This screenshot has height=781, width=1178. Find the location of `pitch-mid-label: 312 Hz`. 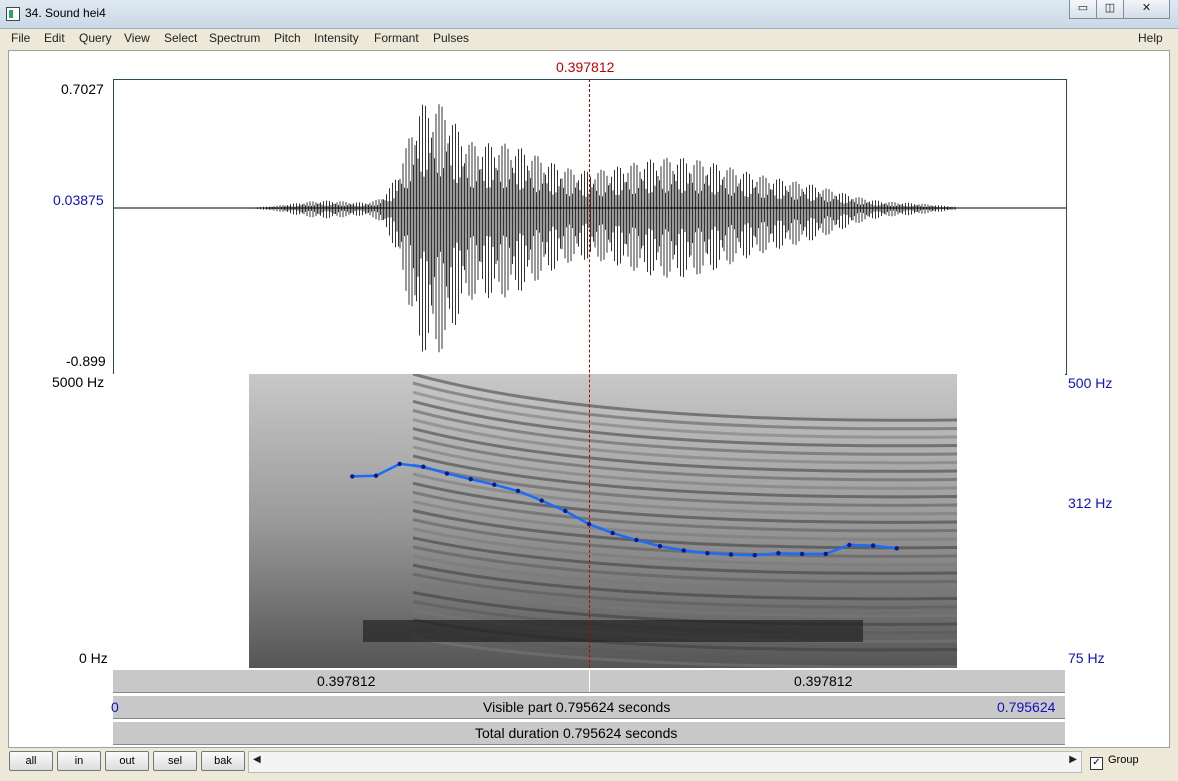

pitch-mid-label: 312 Hz is located at coordinates (1090, 503).